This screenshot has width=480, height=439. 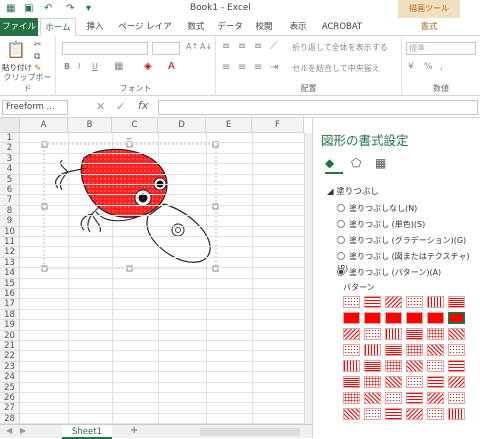 What do you see at coordinates (145, 34) in the screenshot?
I see `tab-page-layout: ページ レイアウト` at bounding box center [145, 34].